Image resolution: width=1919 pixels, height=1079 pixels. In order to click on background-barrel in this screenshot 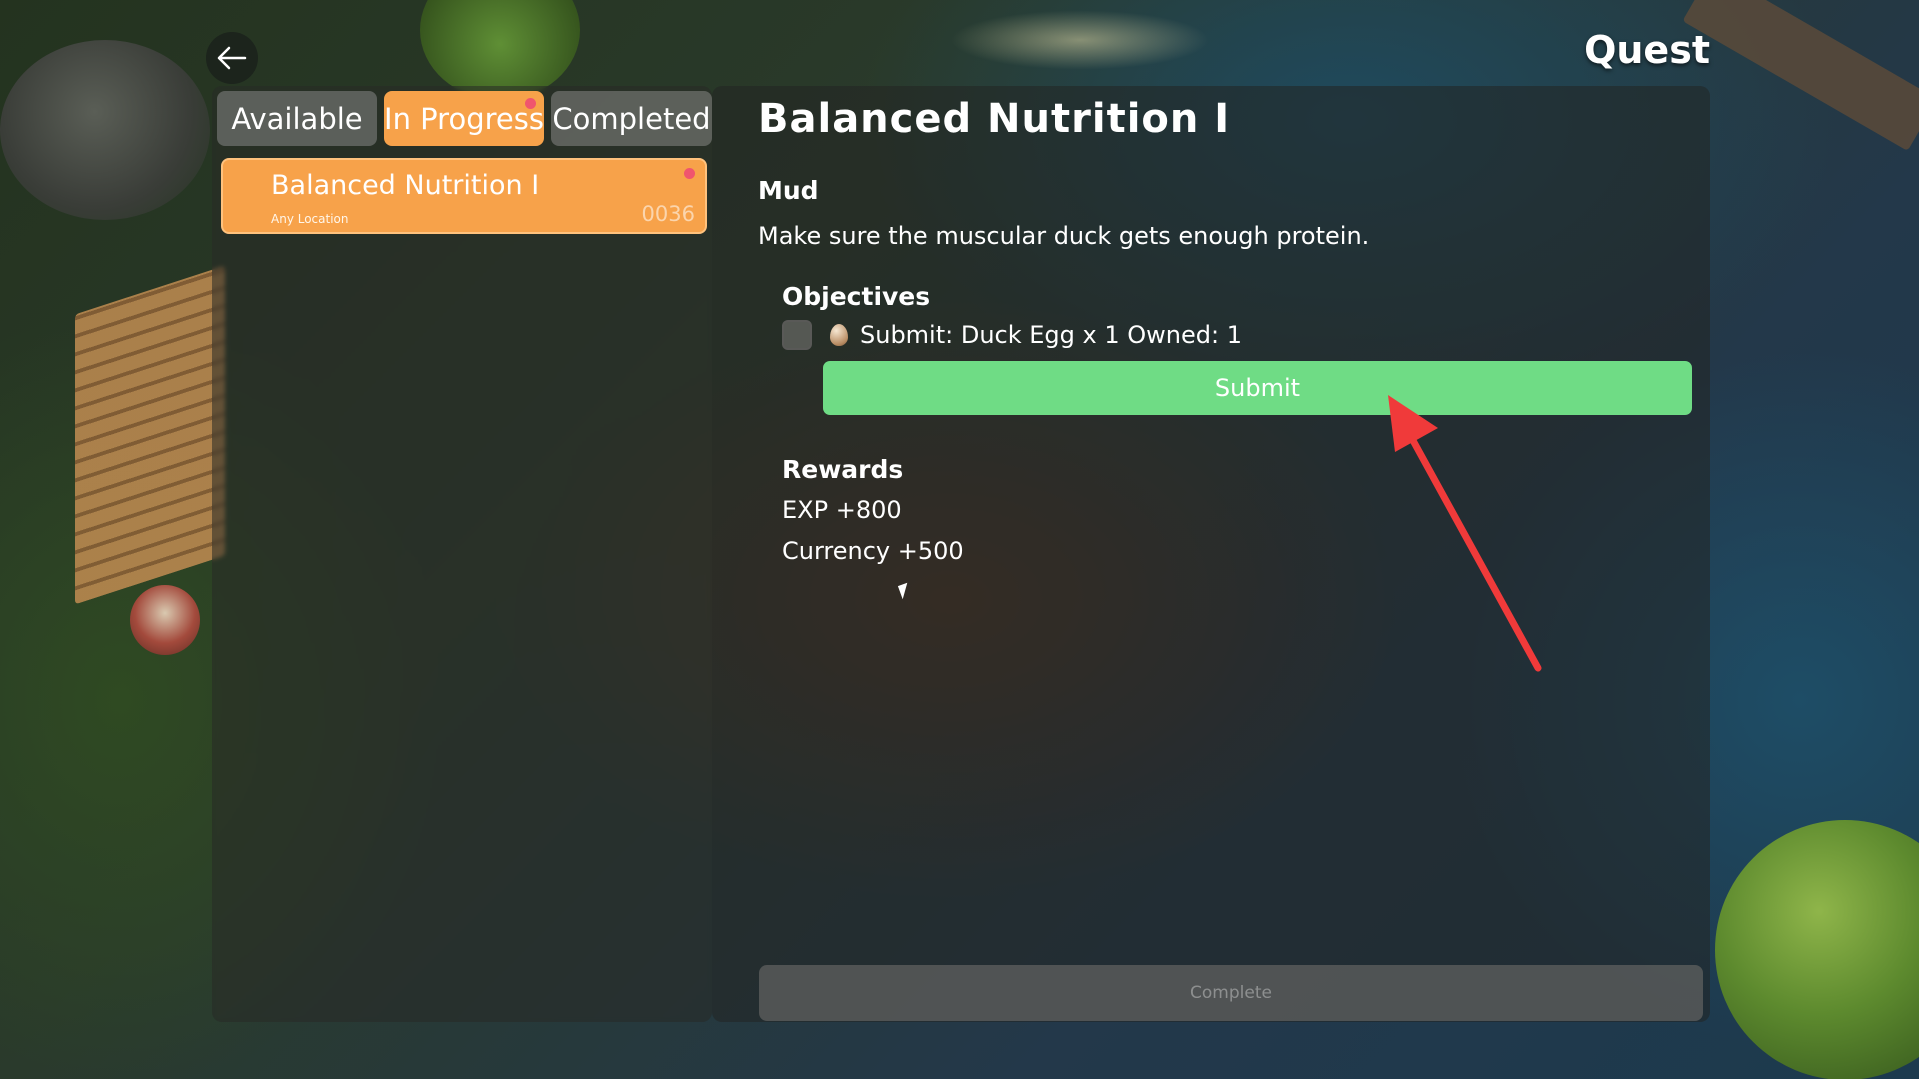, I will do `click(165, 620)`.